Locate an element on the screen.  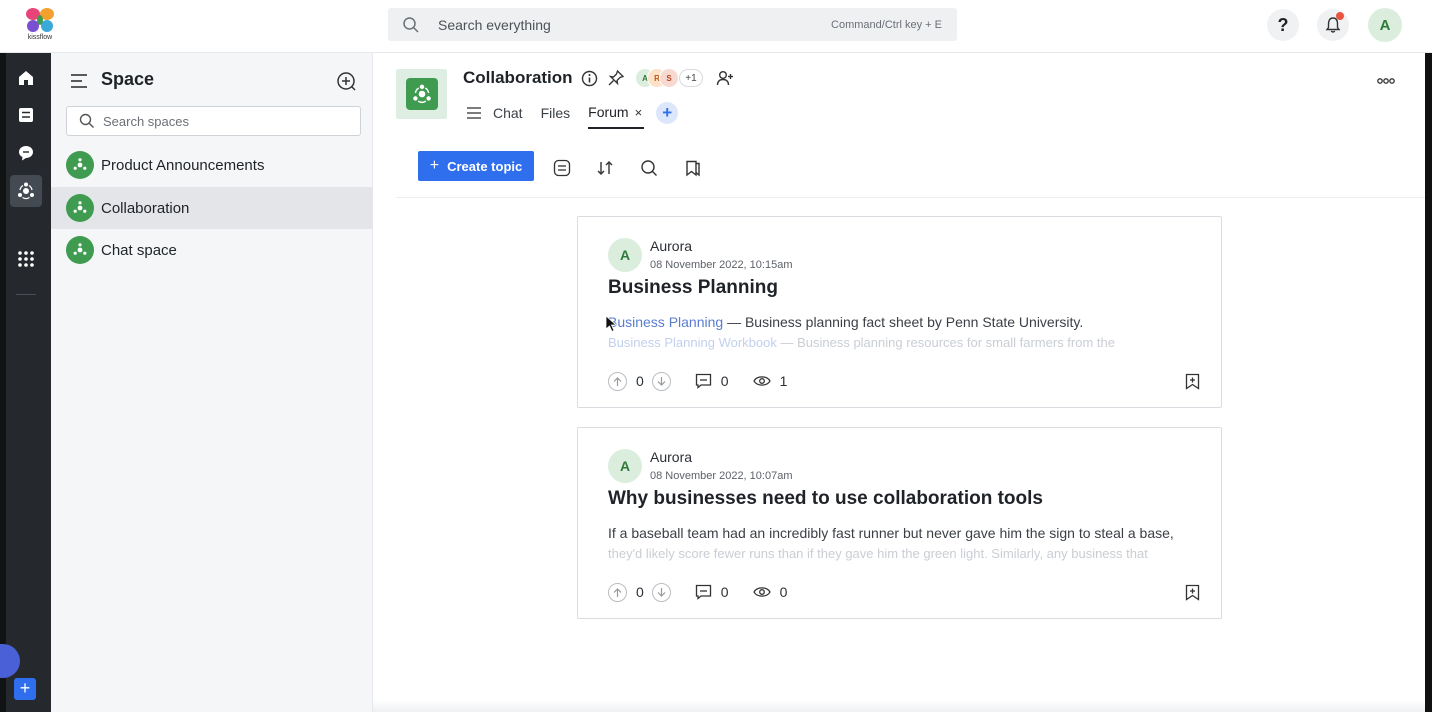
notification-dot is located at coordinates (1340, 16).